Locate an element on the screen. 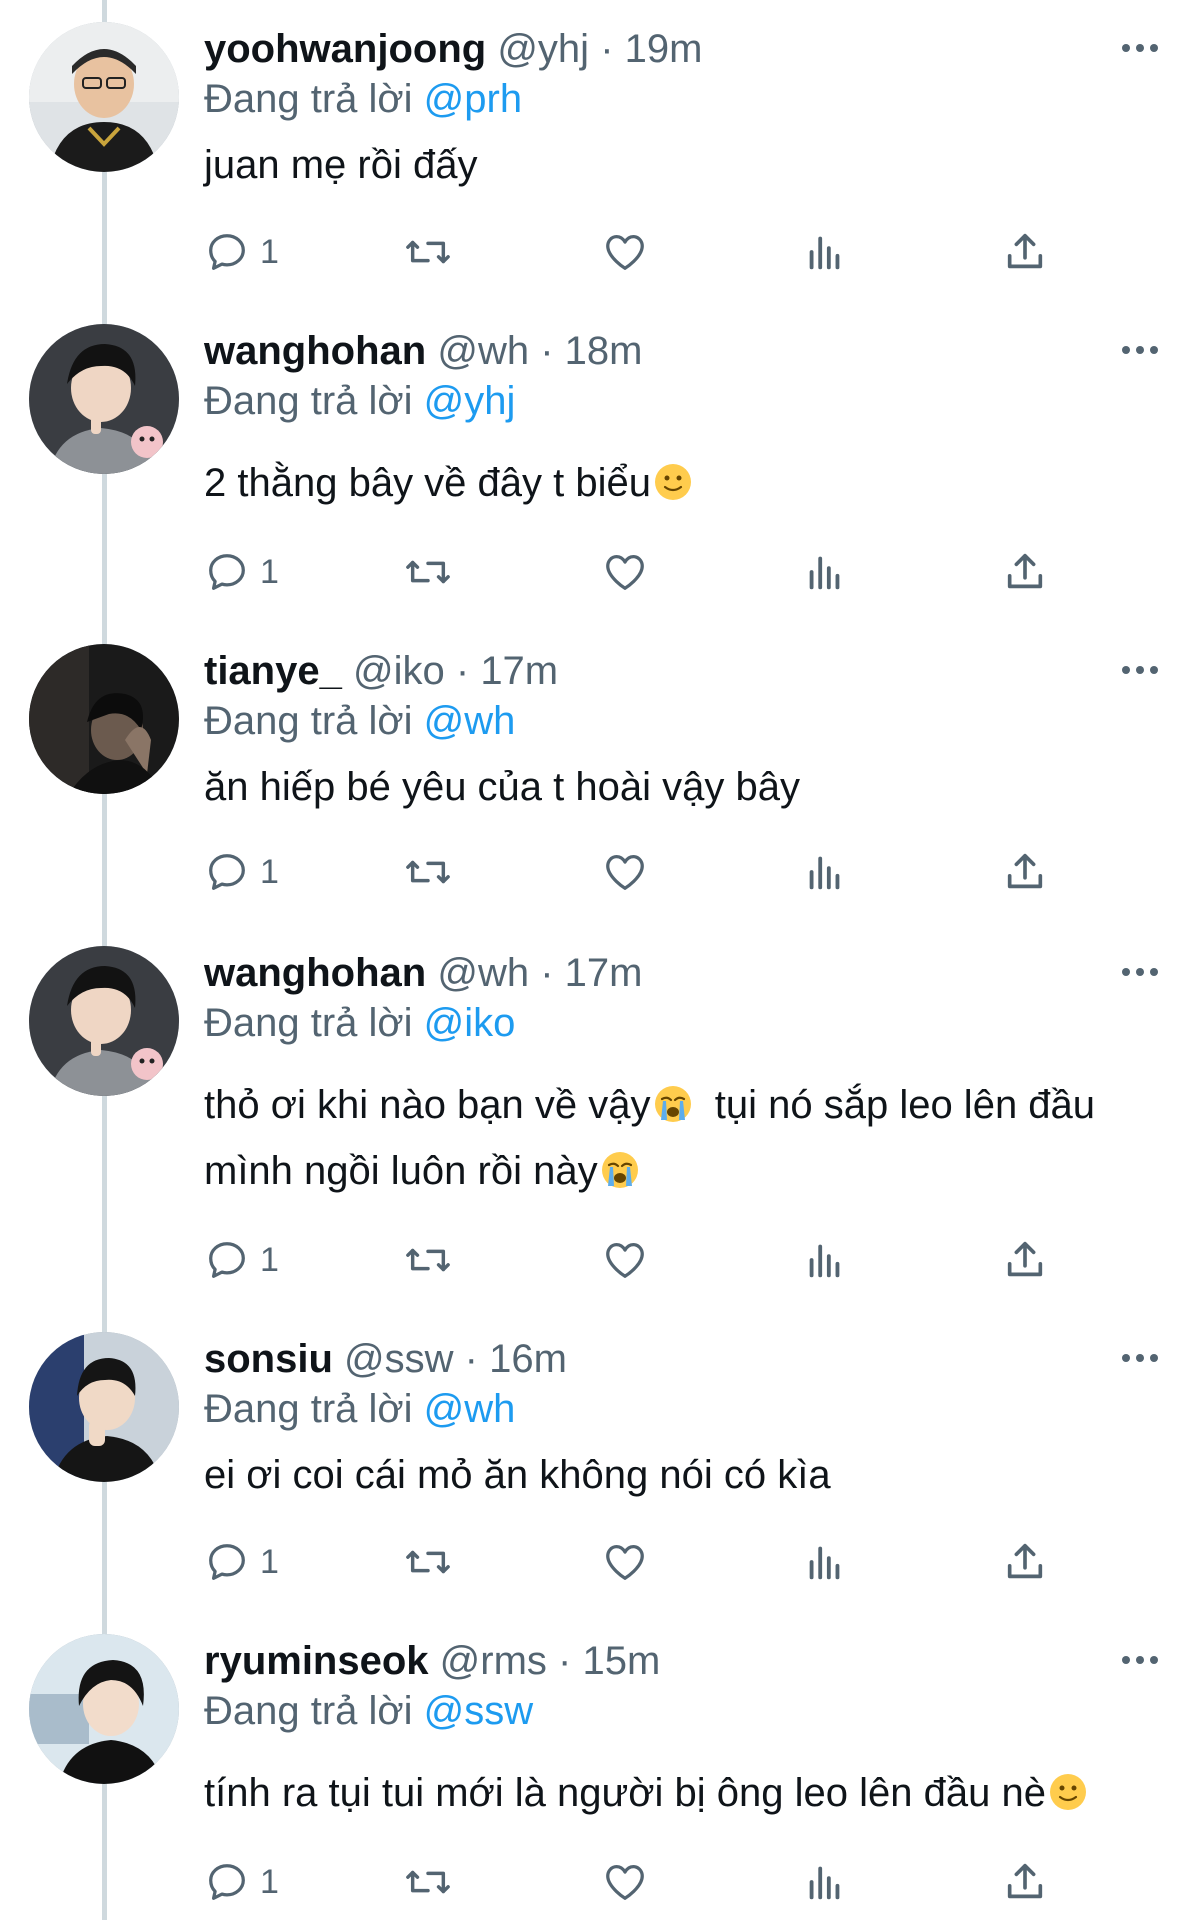 The width and height of the screenshot is (1203, 1920). heart-icon is located at coordinates (625, 872).